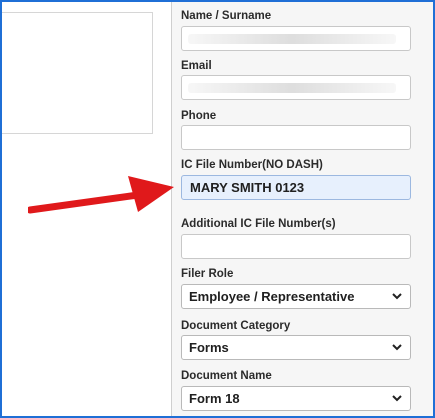 Image resolution: width=435 pixels, height=418 pixels. What do you see at coordinates (77, 73) in the screenshot?
I see `left-content-box` at bounding box center [77, 73].